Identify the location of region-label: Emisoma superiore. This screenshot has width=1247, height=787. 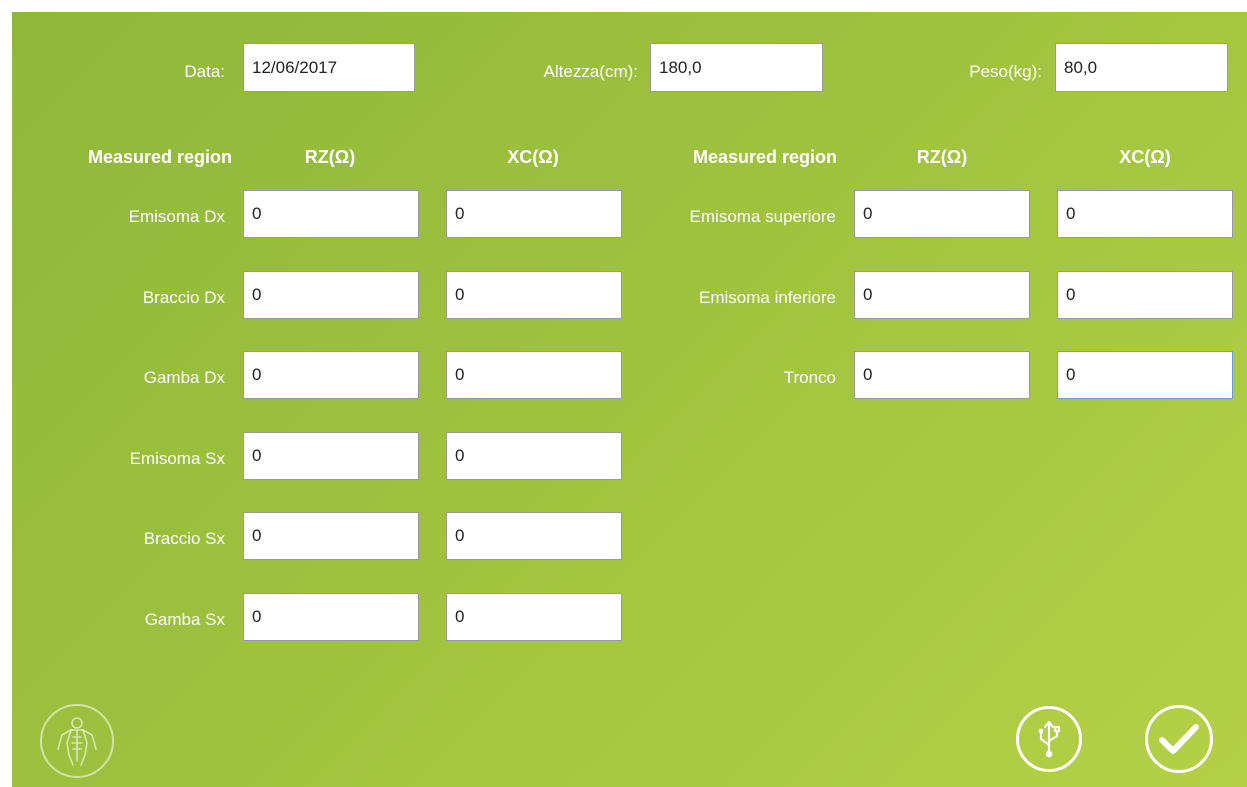
(762, 216).